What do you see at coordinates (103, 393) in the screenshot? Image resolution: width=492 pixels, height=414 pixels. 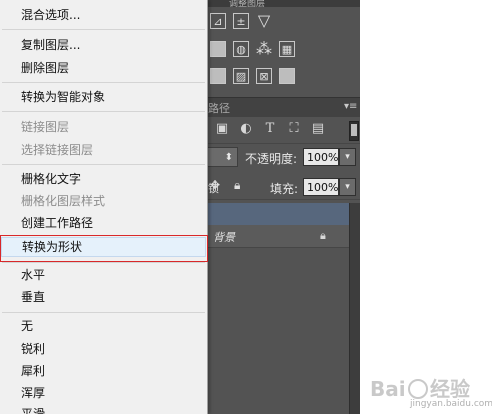 I see `menu-item-antialias-strong: 浑厚` at bounding box center [103, 393].